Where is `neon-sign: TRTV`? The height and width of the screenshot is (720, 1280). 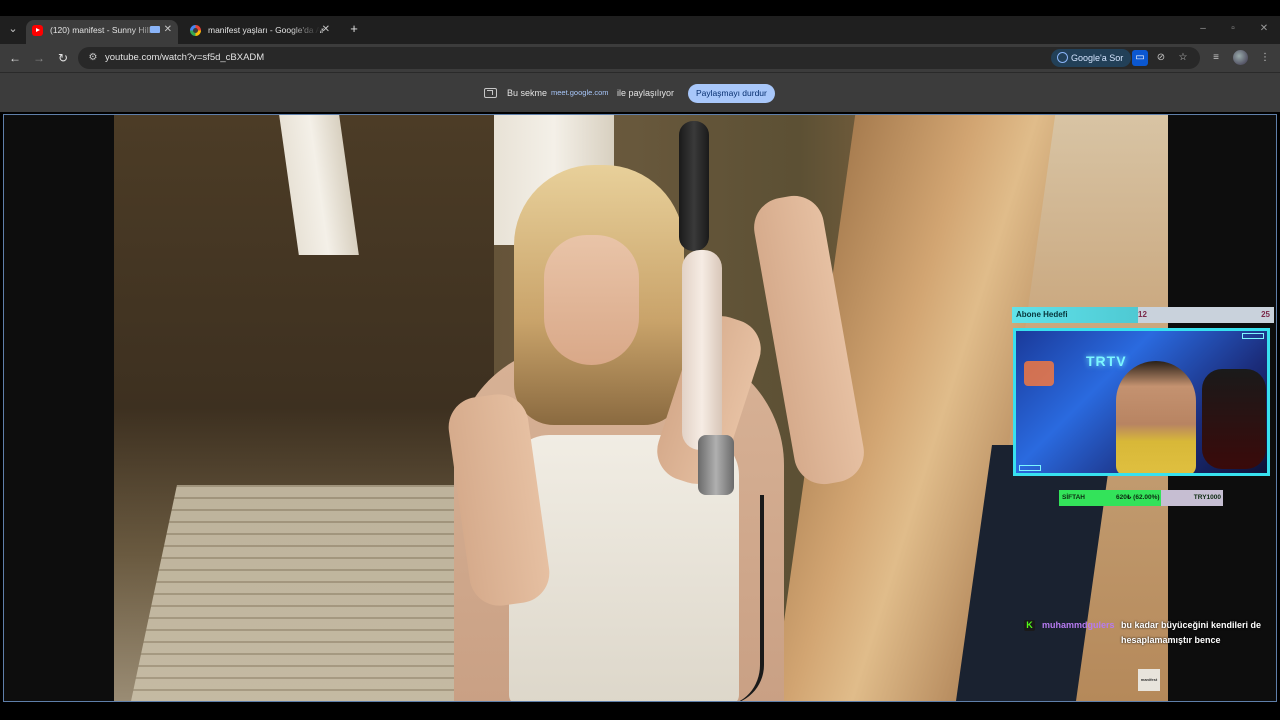 neon-sign: TRTV is located at coordinates (1106, 361).